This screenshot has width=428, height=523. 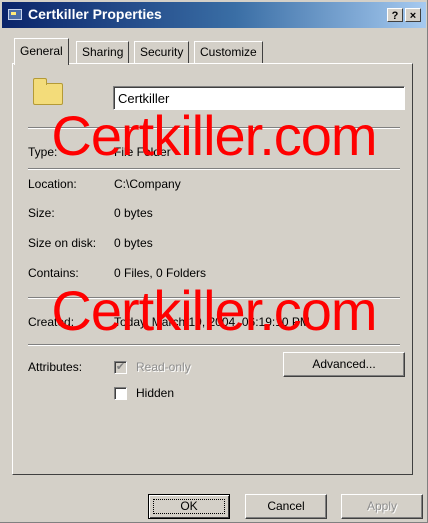 What do you see at coordinates (286, 506) in the screenshot?
I see `cancel-button: Cancel` at bounding box center [286, 506].